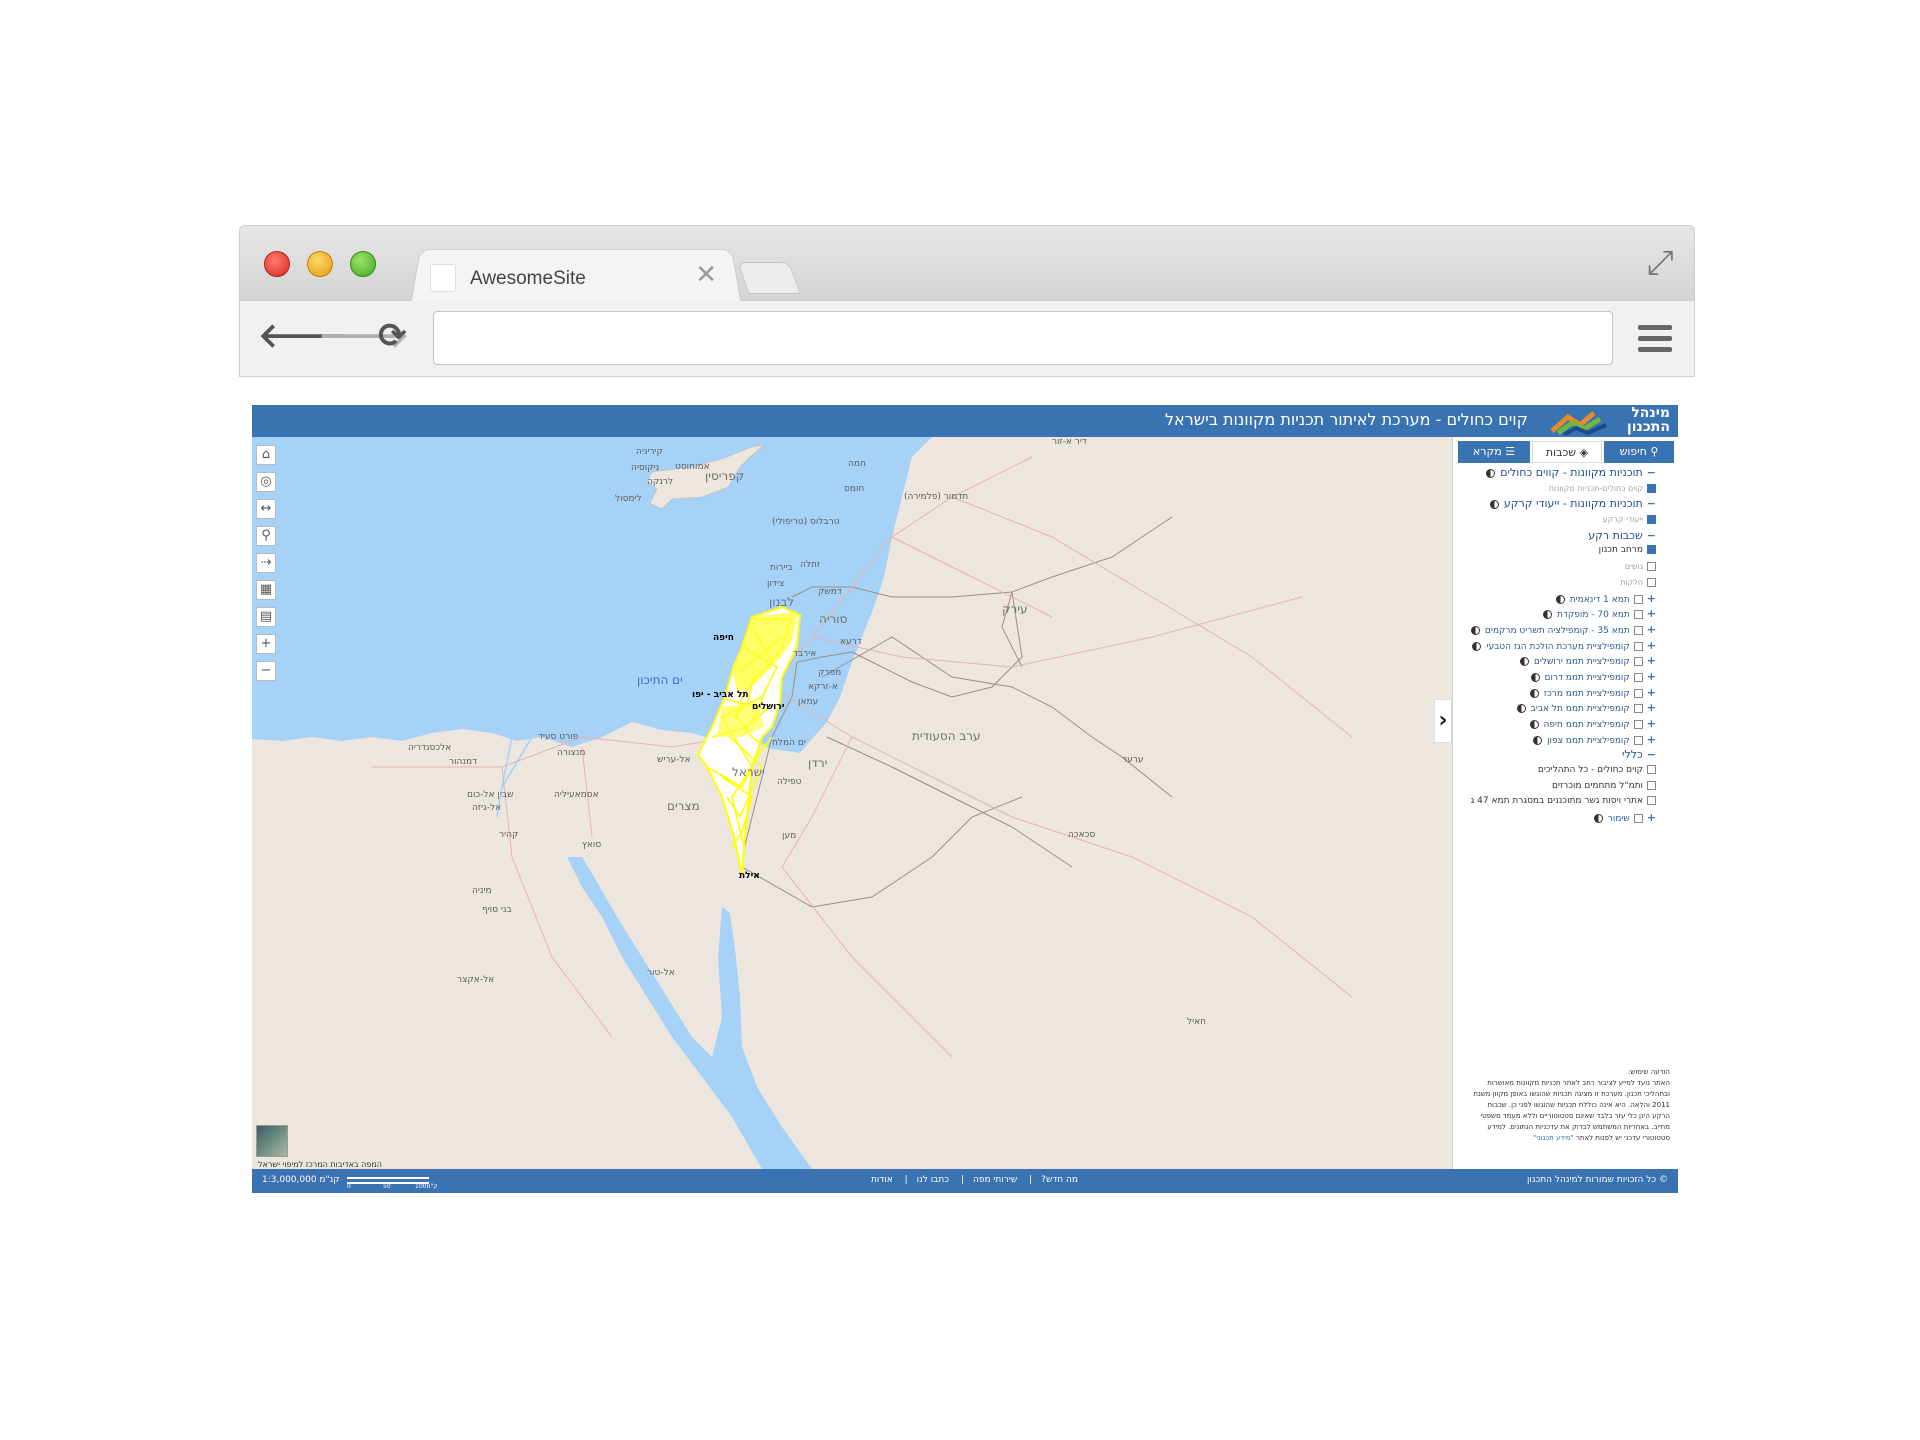  What do you see at coordinates (266, 482) in the screenshot?
I see `locate-icon: ◎` at bounding box center [266, 482].